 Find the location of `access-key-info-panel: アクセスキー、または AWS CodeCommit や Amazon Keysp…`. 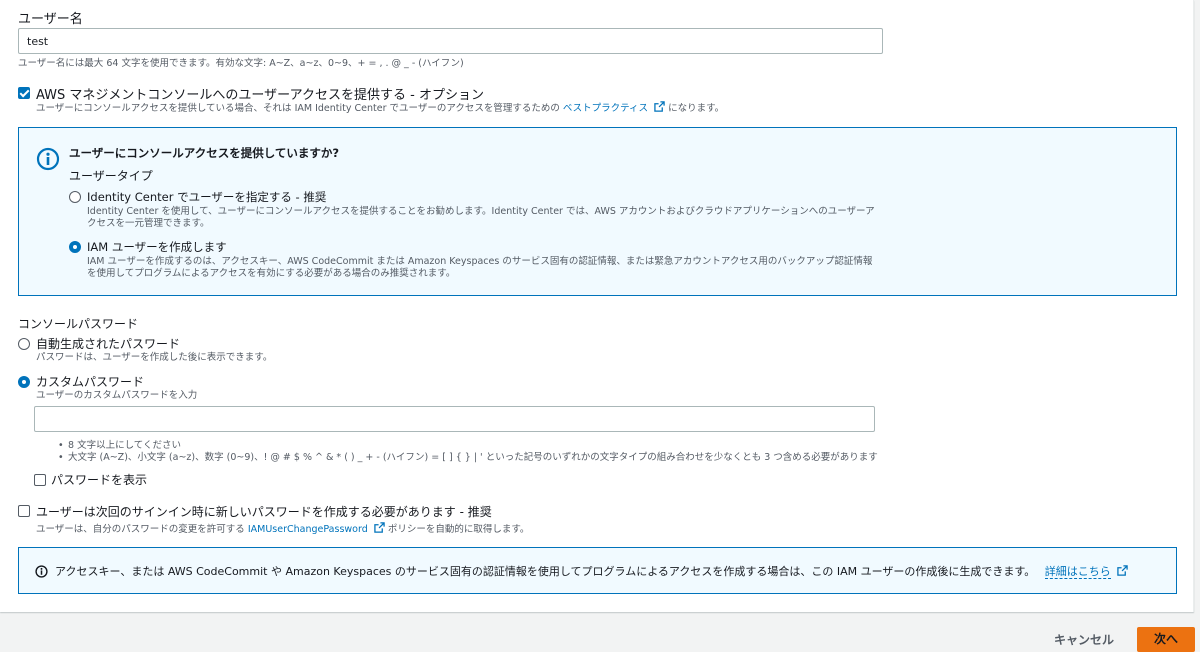

access-key-info-panel: アクセスキー、または AWS CodeCommit や Amazon Keysp… is located at coordinates (597, 570).